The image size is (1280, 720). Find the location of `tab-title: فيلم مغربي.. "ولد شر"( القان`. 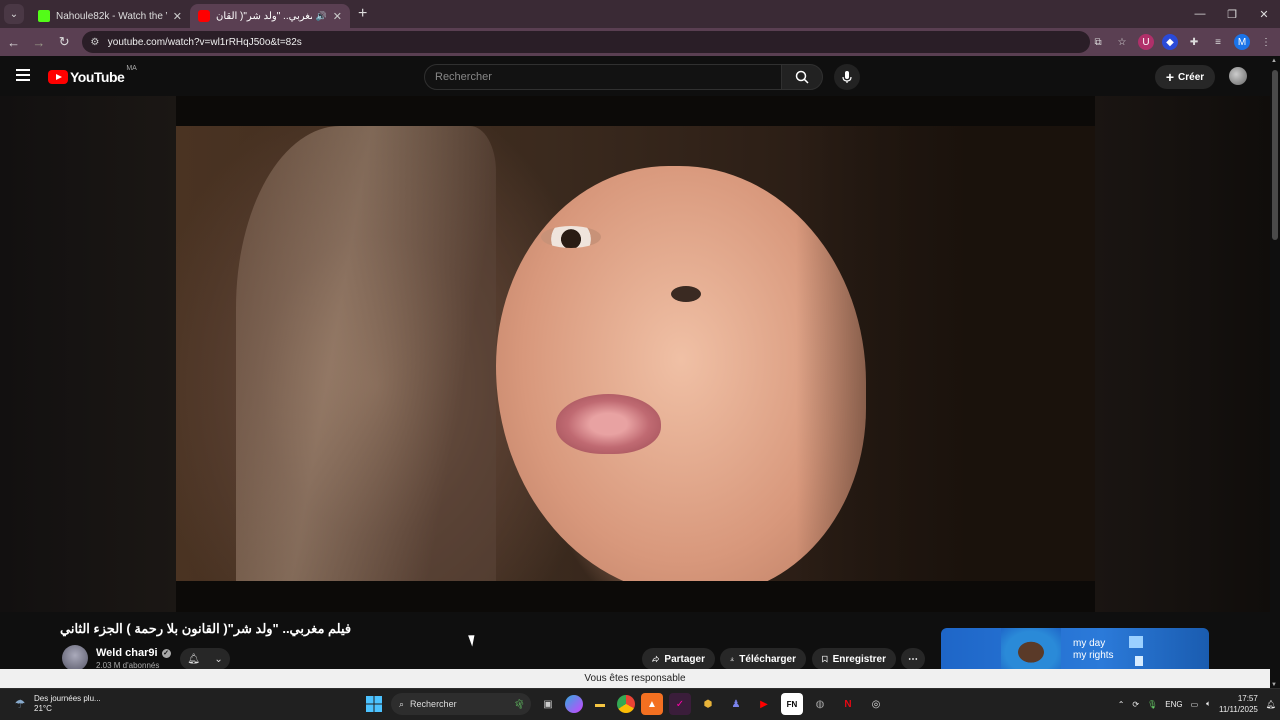

tab-title: فيلم مغربي.. "ولد شر"( القان is located at coordinates (264, 16).